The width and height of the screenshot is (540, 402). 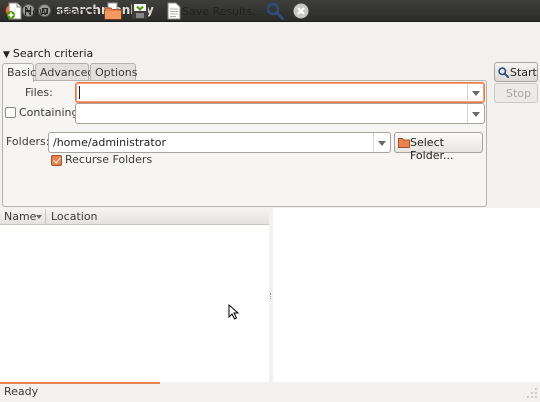 What do you see at coordinates (270, 392) in the screenshot?
I see `status-bar` at bounding box center [270, 392].